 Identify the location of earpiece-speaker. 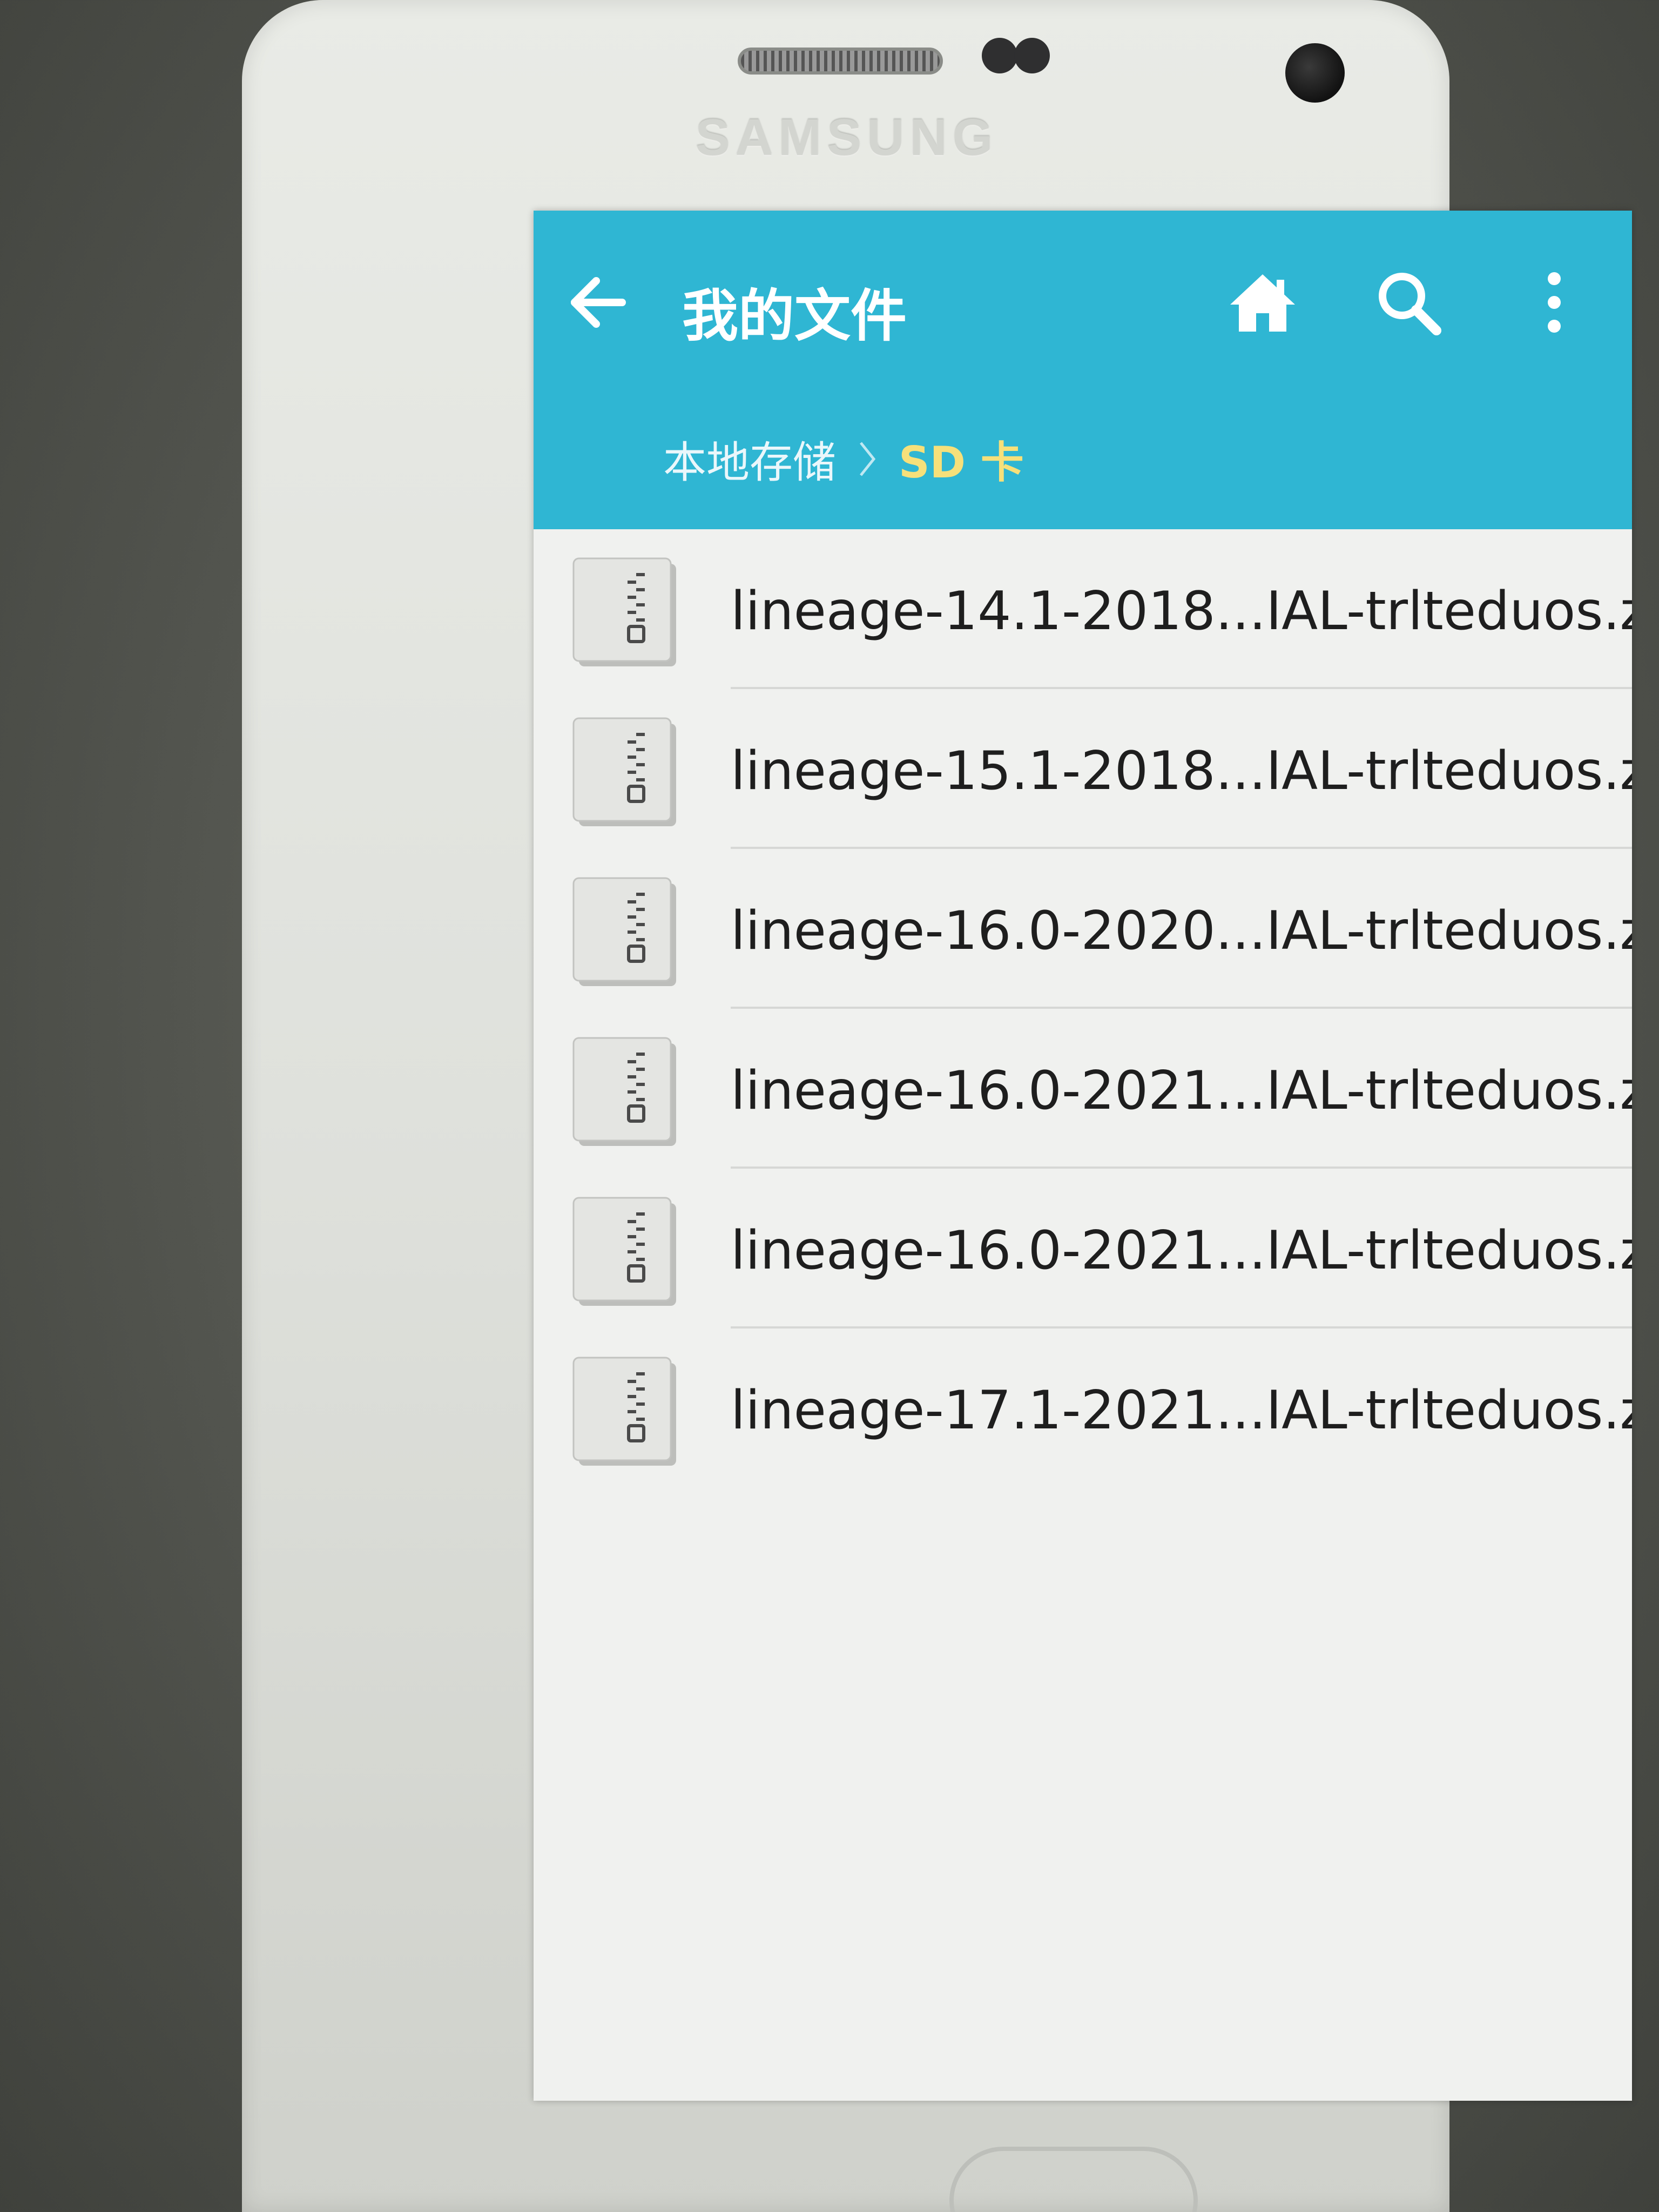
(840, 61).